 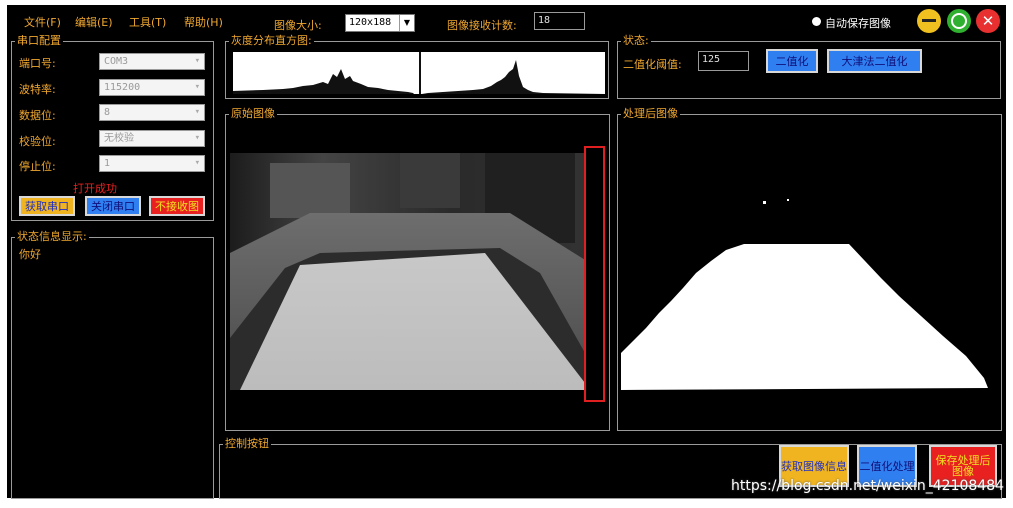 What do you see at coordinates (804, 317) in the screenshot?
I see `binary-track-shape` at bounding box center [804, 317].